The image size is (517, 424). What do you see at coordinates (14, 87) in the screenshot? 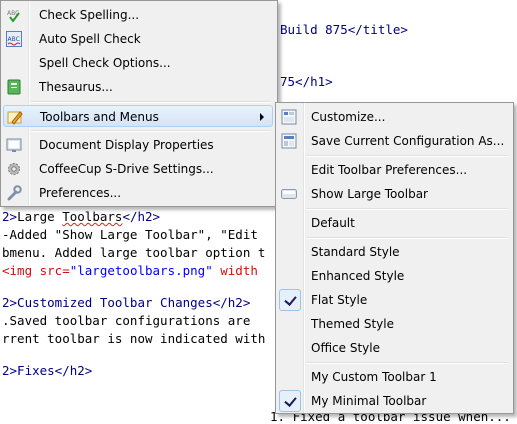
I see `thesaurus-book-icon` at bounding box center [14, 87].